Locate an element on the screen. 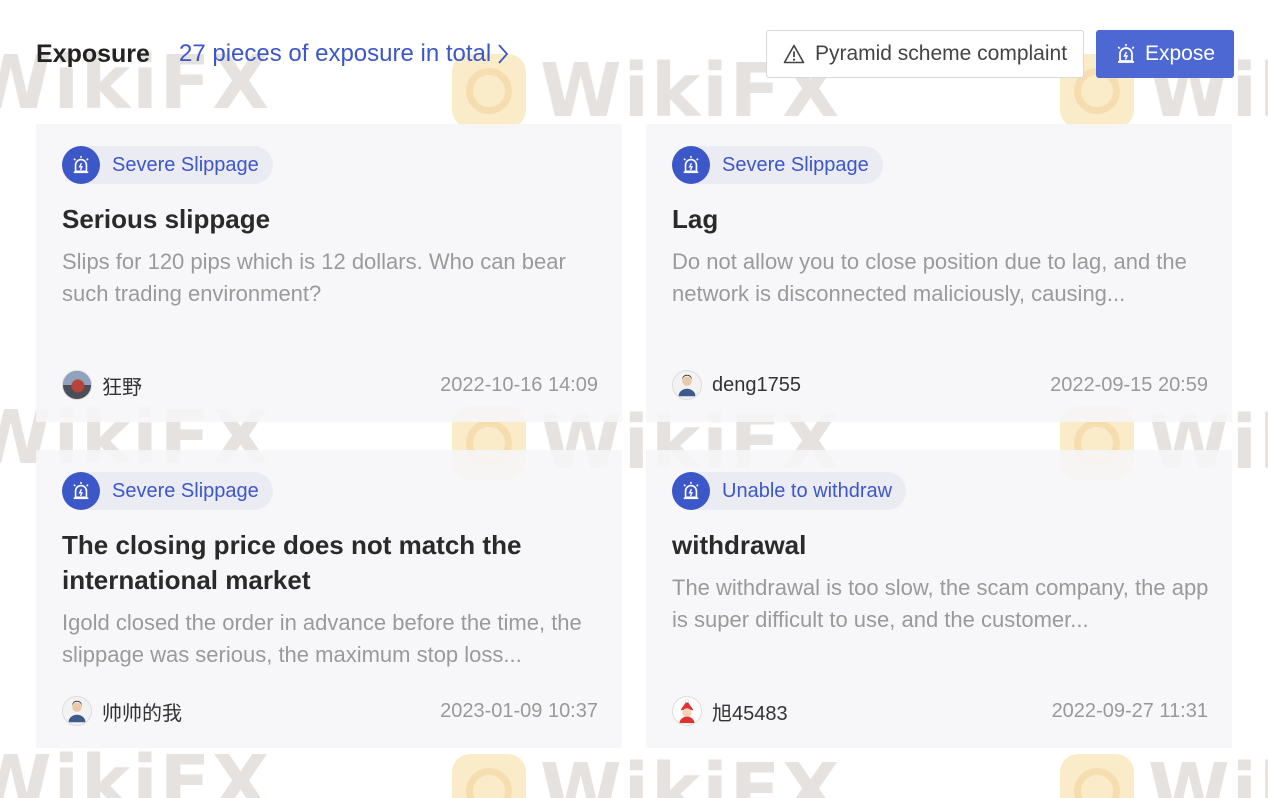 This screenshot has width=1268, height=798. card-footer: 旭45483 2022-09-27 11:31 is located at coordinates (940, 711).